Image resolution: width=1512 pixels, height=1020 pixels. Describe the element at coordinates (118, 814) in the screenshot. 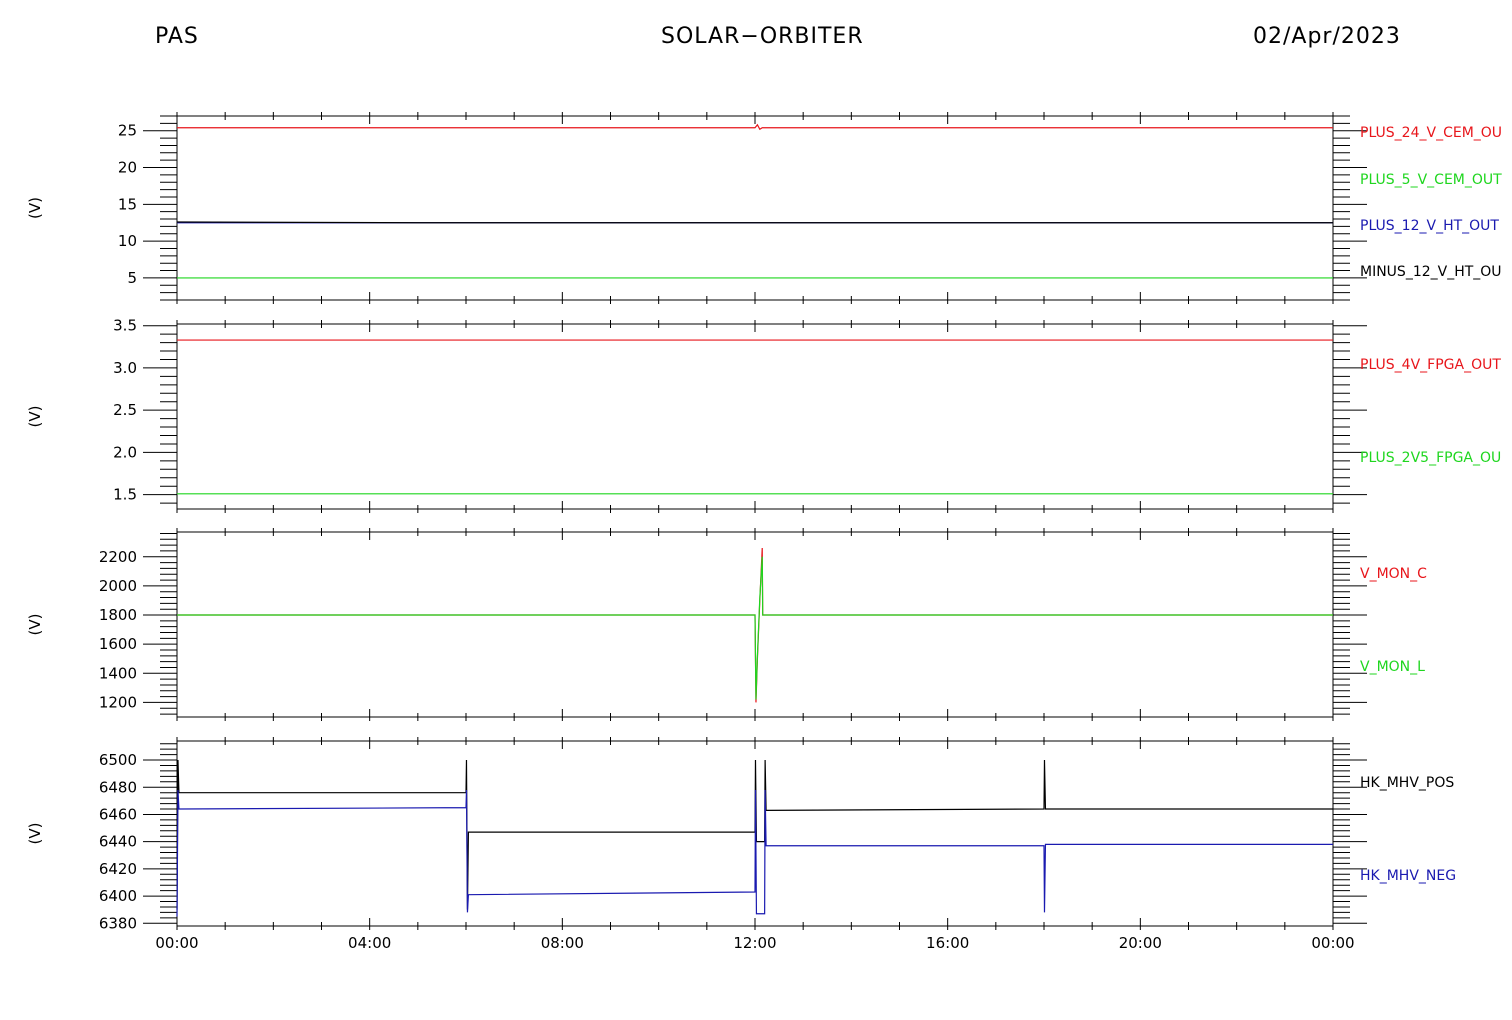

I see `y-tick-label: 6460` at that location.